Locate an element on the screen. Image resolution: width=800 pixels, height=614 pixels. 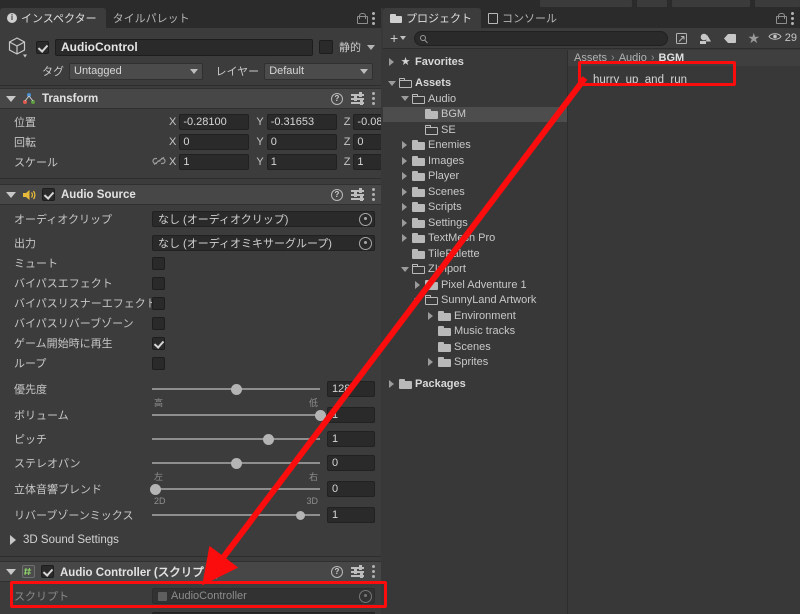
rotation-x-field: 0 is located at coordinates (214, 142).